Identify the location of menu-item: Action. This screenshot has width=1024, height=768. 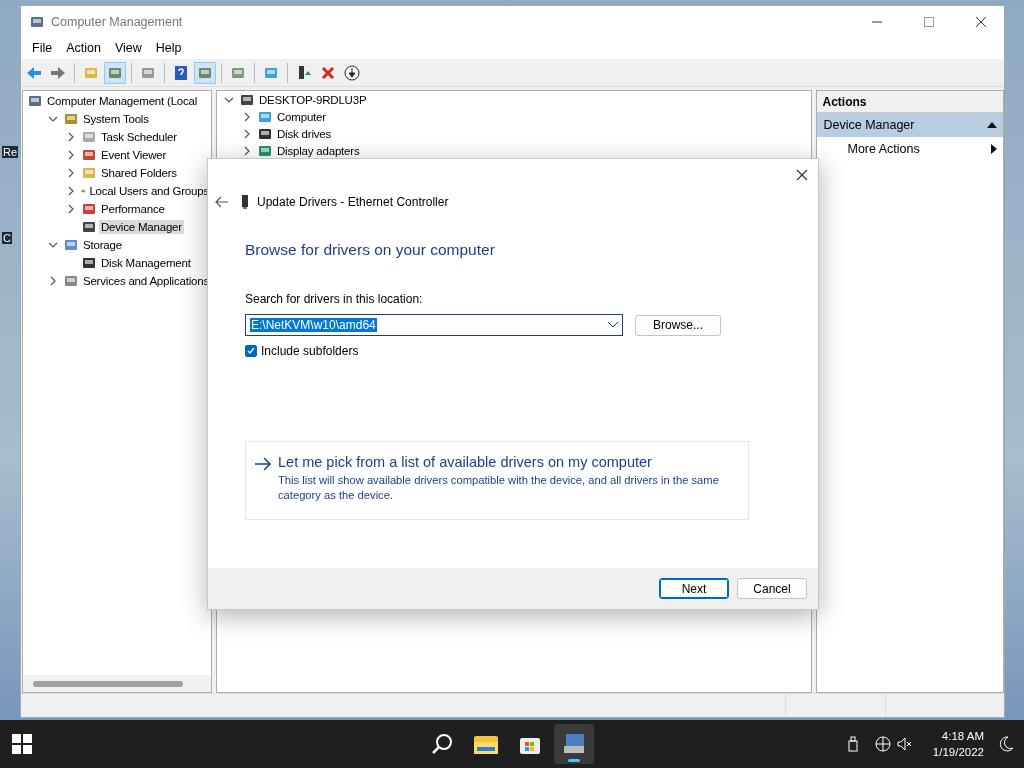
(83, 48).